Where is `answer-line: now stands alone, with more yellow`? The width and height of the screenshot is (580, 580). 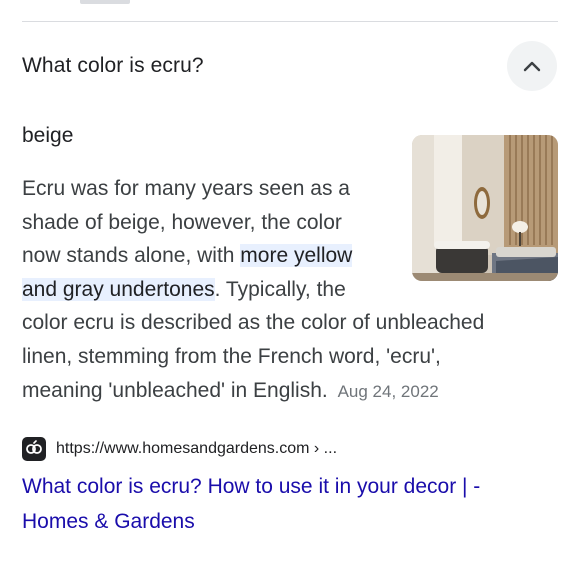
answer-line: now stands alone, with more yellow is located at coordinates (209, 256).